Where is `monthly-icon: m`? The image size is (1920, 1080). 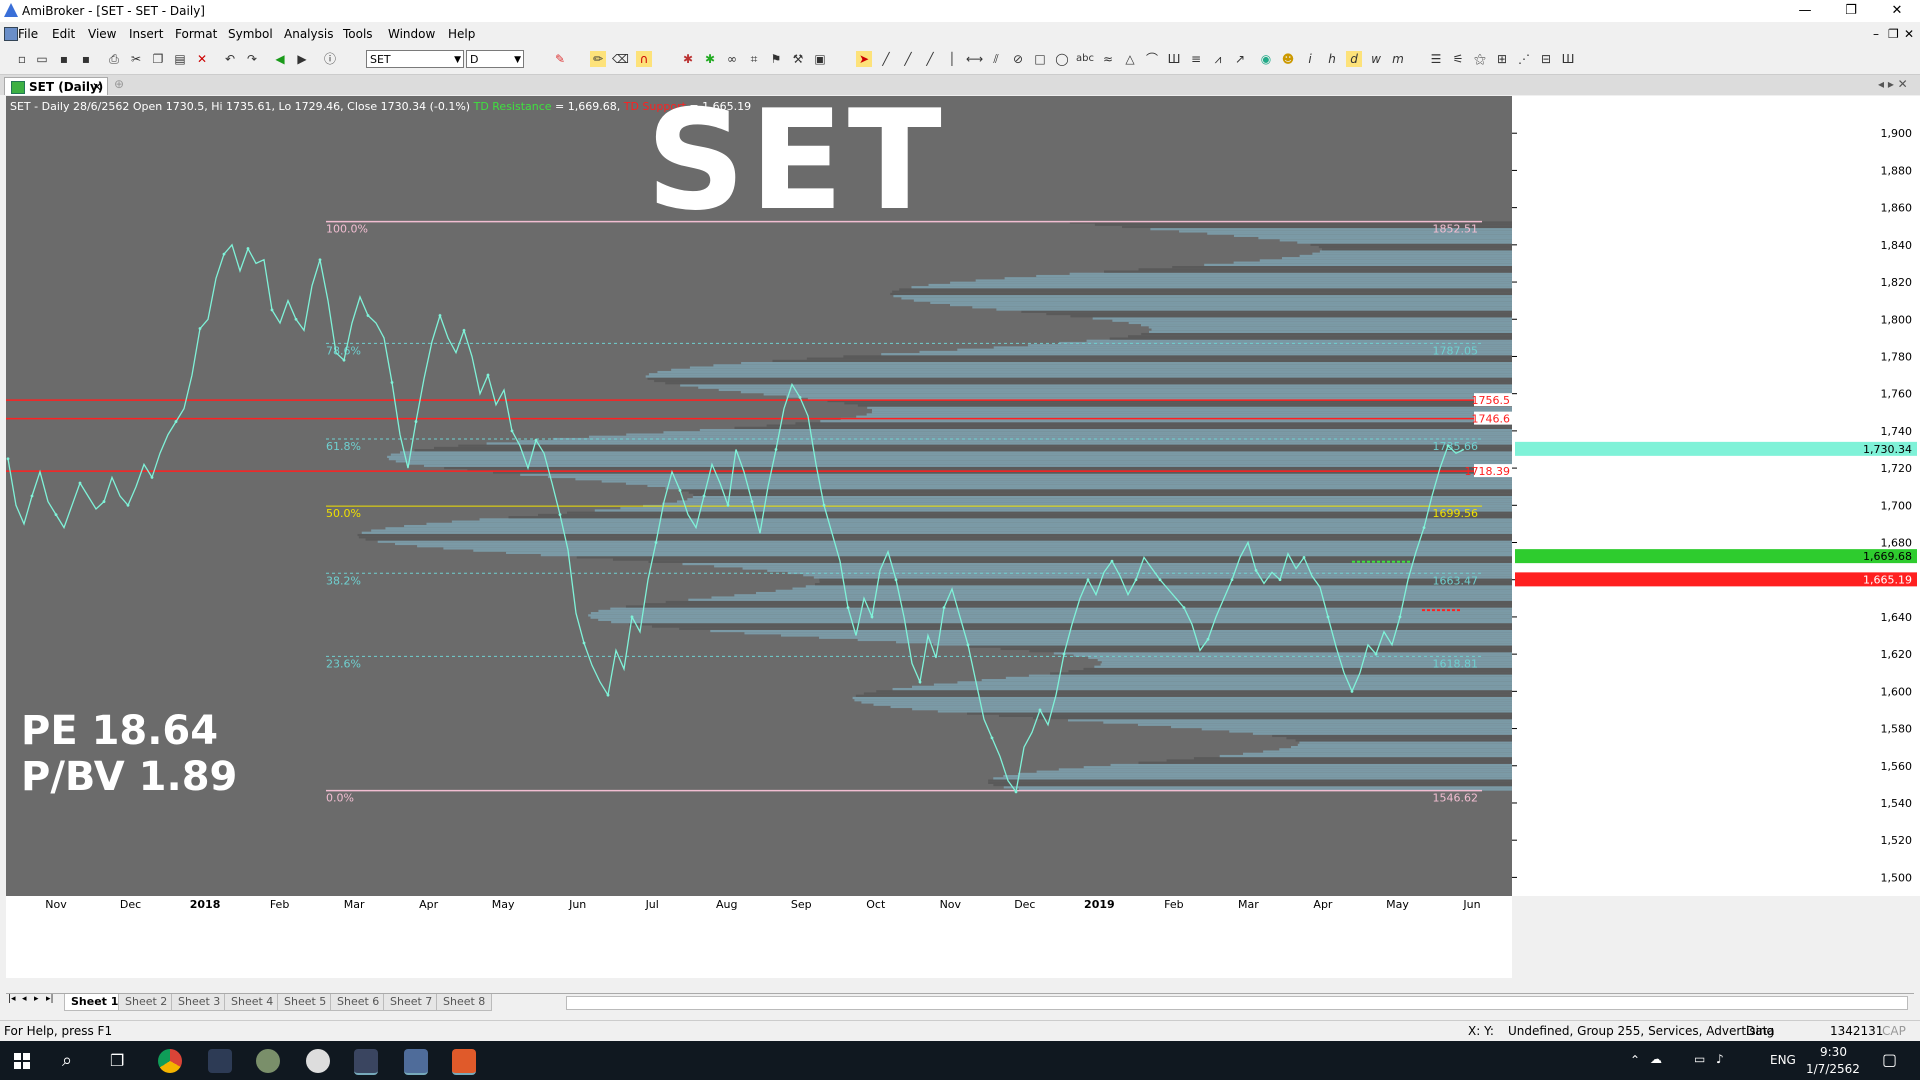
monthly-icon: m is located at coordinates (1398, 59).